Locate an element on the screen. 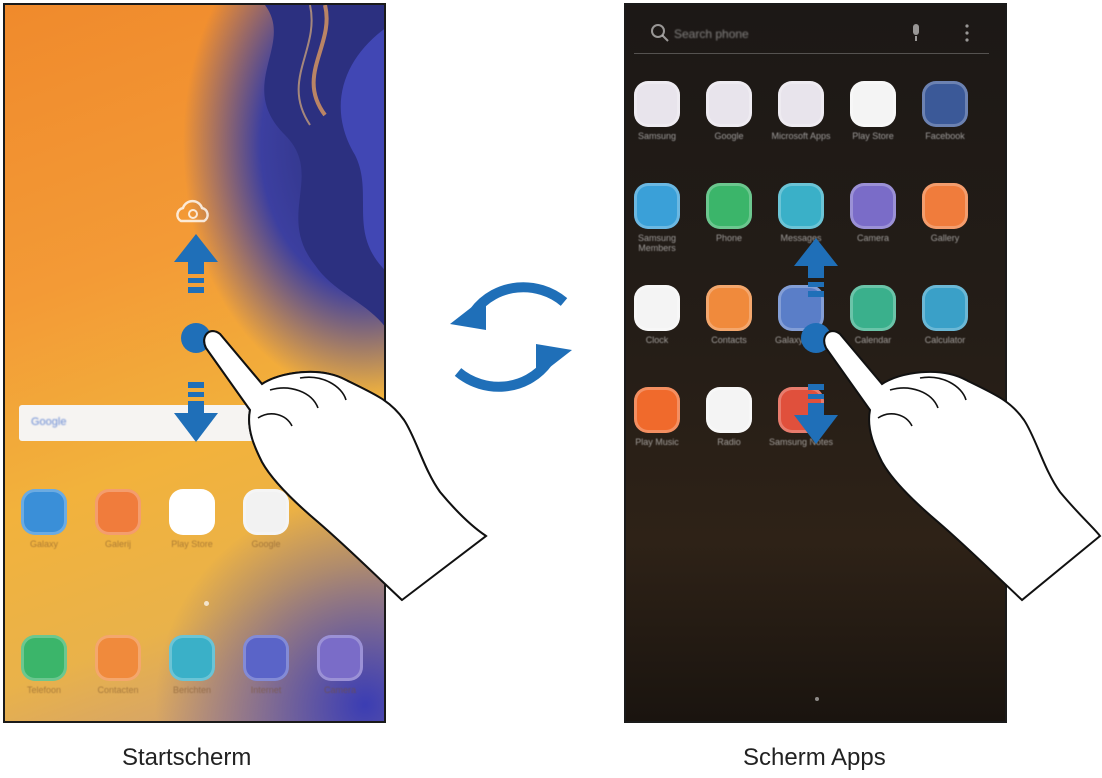 The image size is (1102, 778). app-label: Internet is located at coordinates (266, 690).